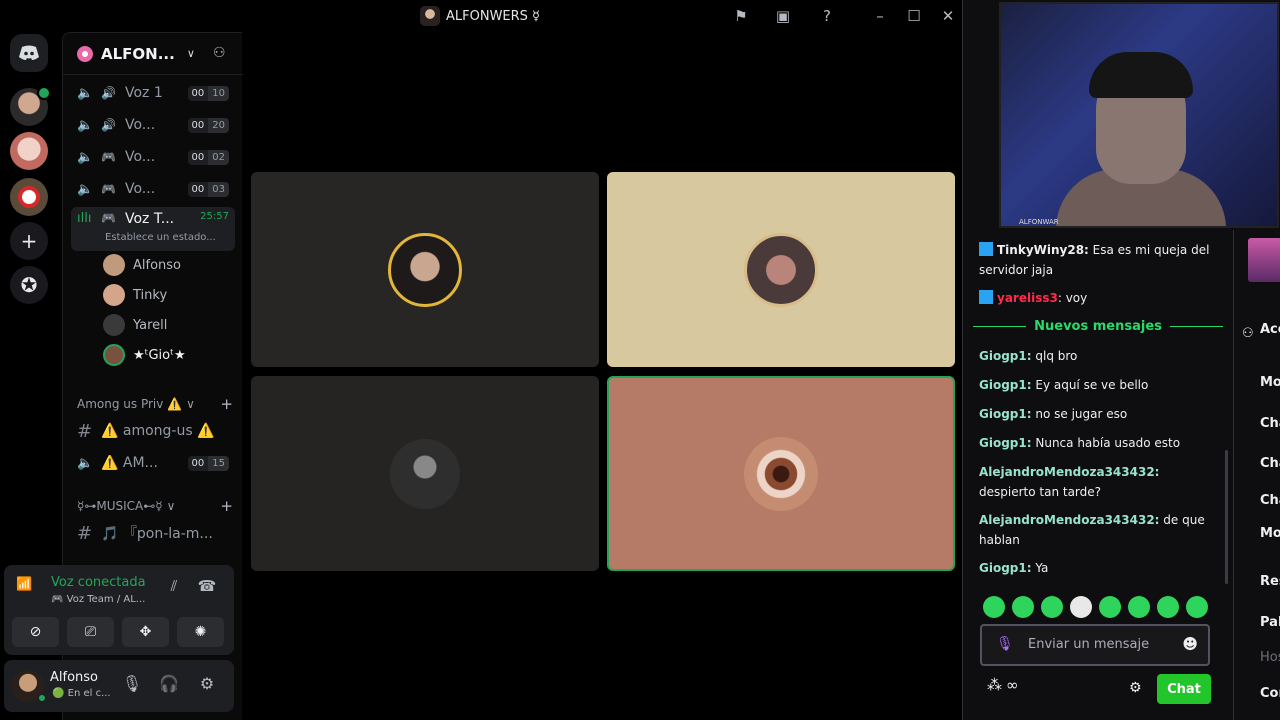 The image size is (1280, 720). What do you see at coordinates (153, 157) in the screenshot?
I see `voice-channel-3: 🔈 🎮 Vo... 00 02` at bounding box center [153, 157].